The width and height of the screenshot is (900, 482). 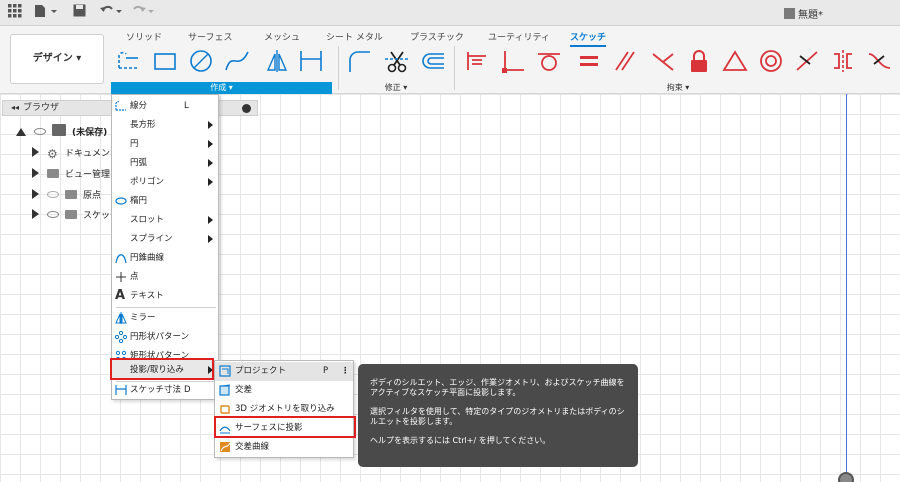 What do you see at coordinates (311, 61) in the screenshot?
I see `dimension-tool-icon` at bounding box center [311, 61].